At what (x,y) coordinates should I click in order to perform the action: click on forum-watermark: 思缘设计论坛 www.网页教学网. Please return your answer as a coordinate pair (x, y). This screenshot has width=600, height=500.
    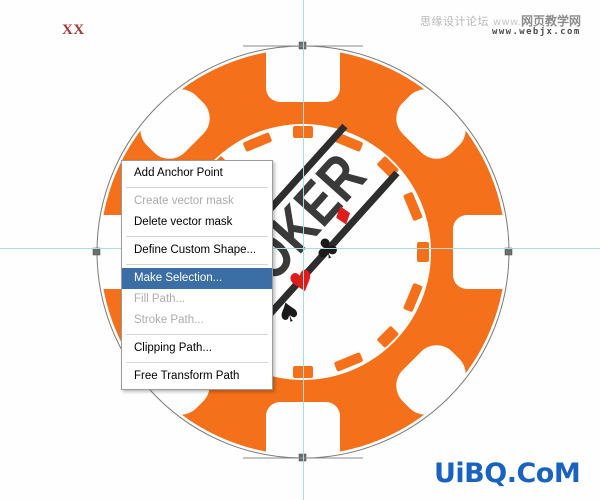
    Looking at the image, I should click on (510, 20).